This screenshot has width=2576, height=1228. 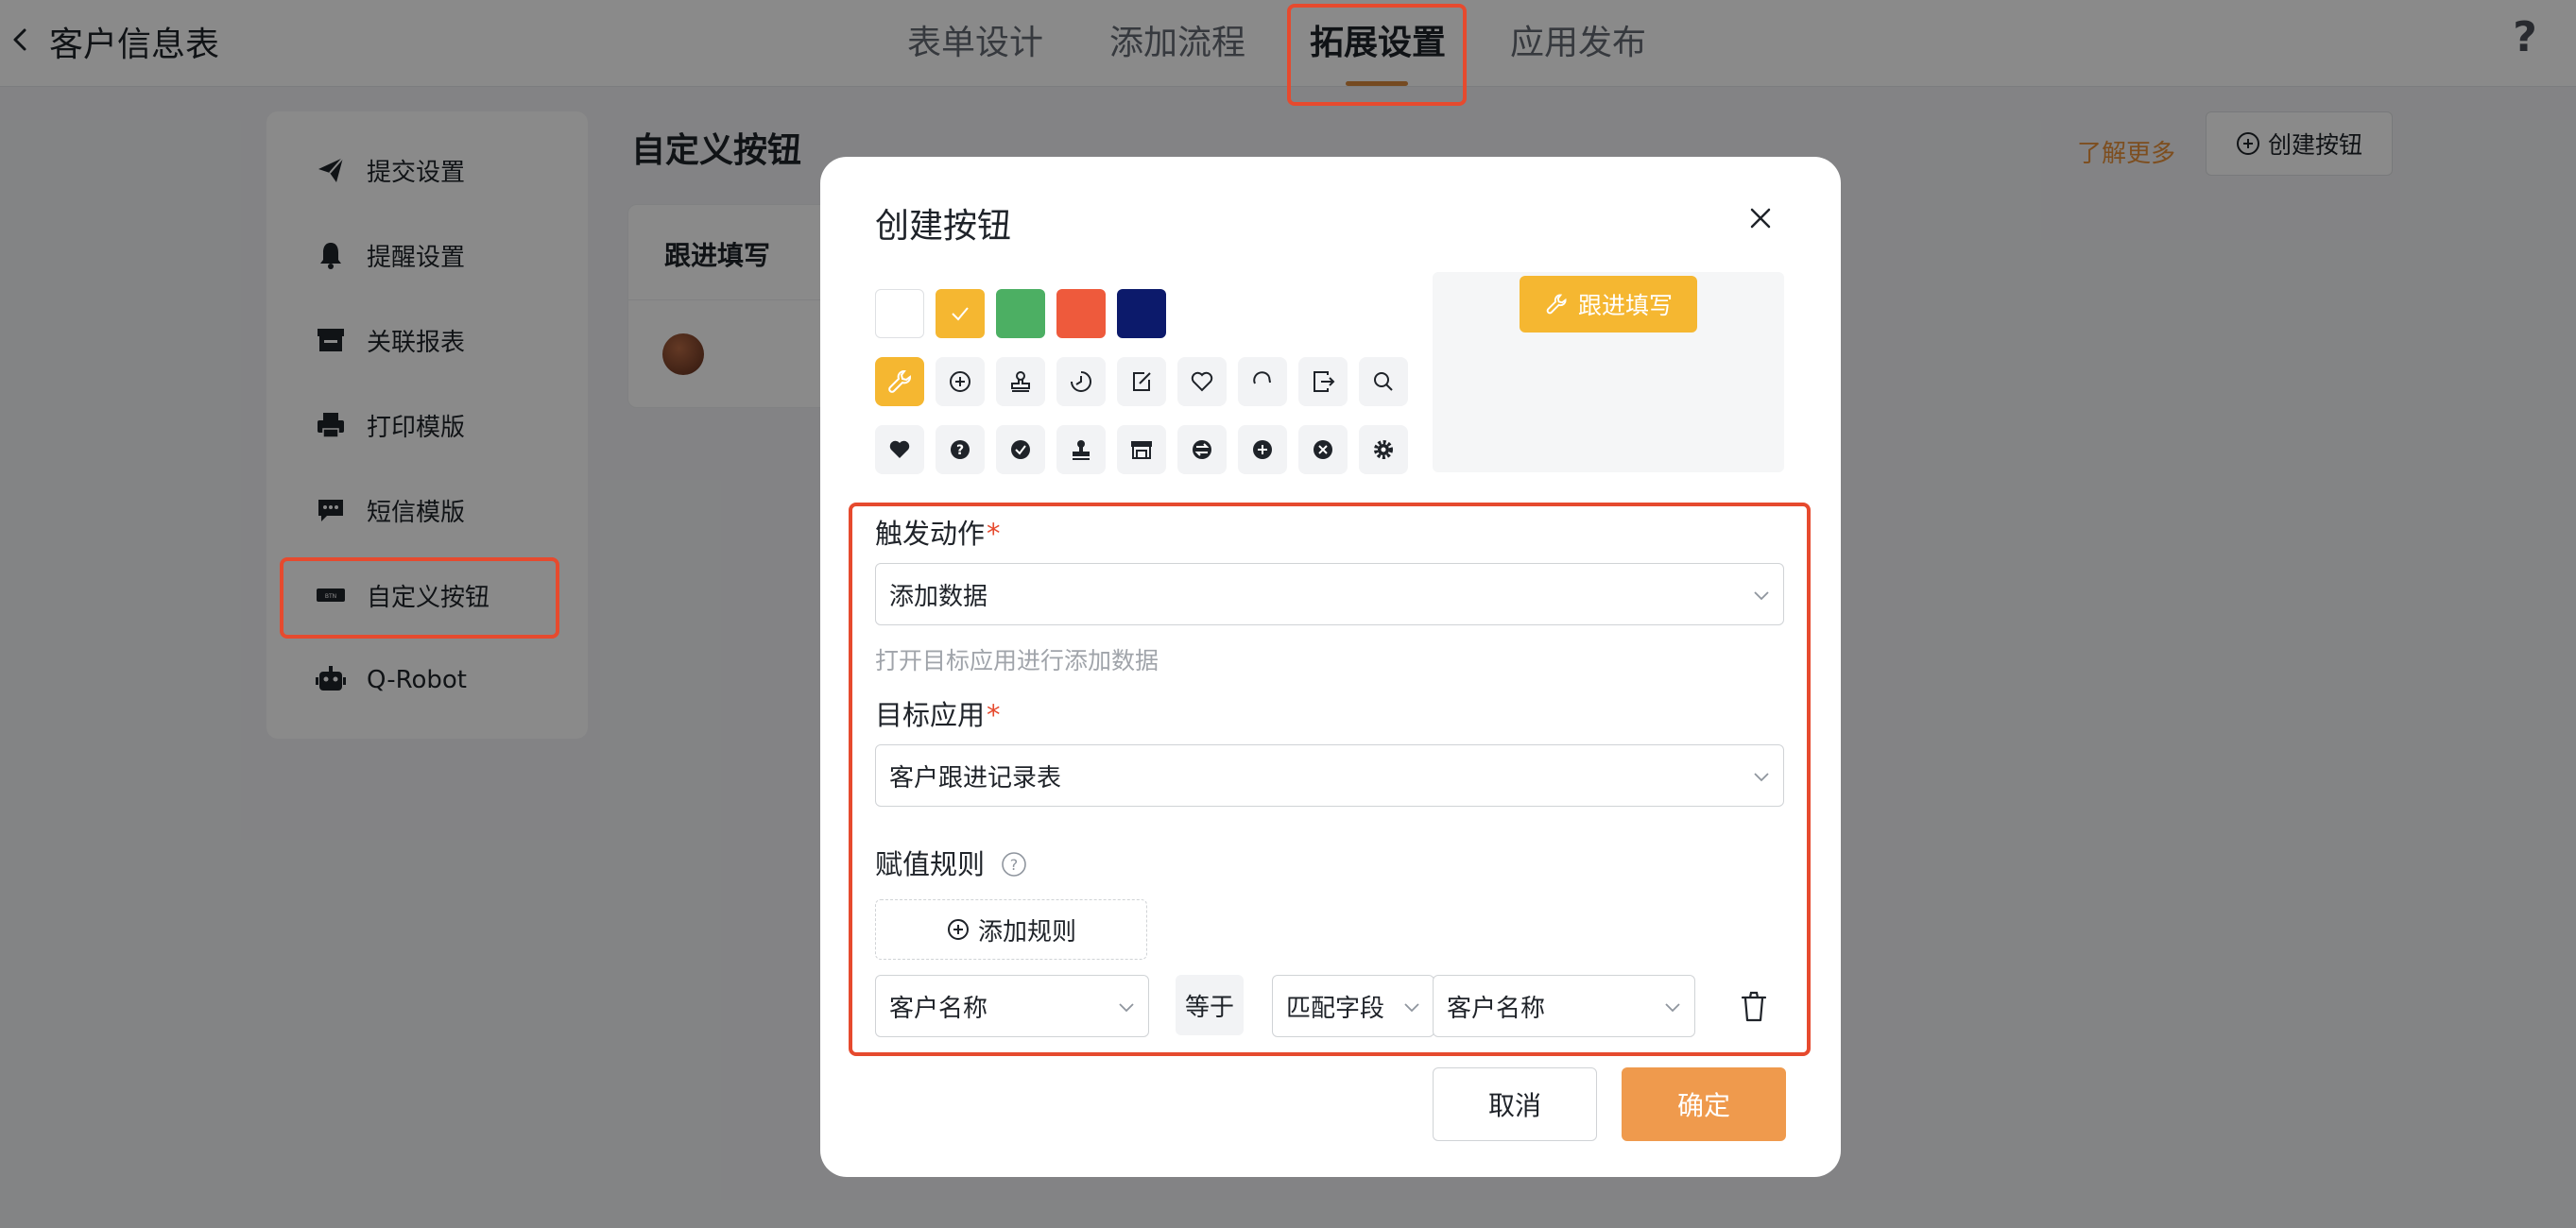 I want to click on color-swatch-red, so click(x=1081, y=314).